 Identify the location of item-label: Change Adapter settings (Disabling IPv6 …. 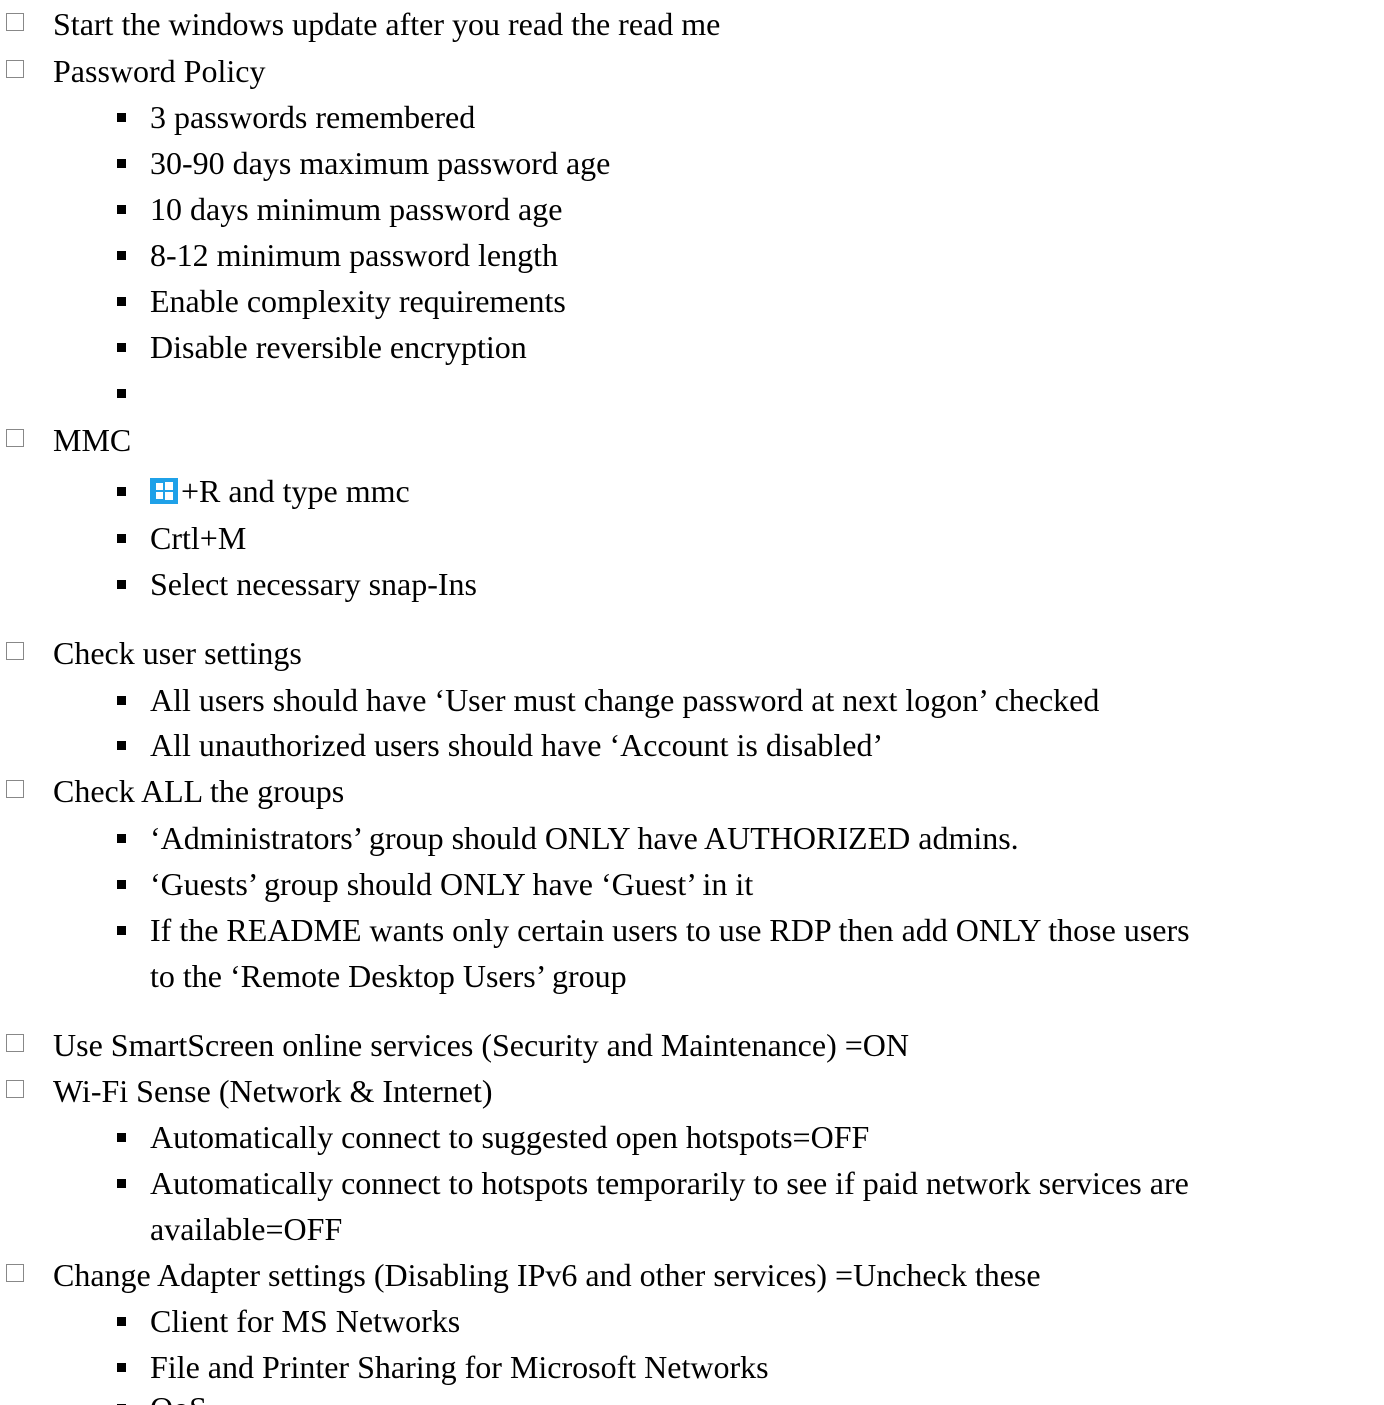
(547, 1275).